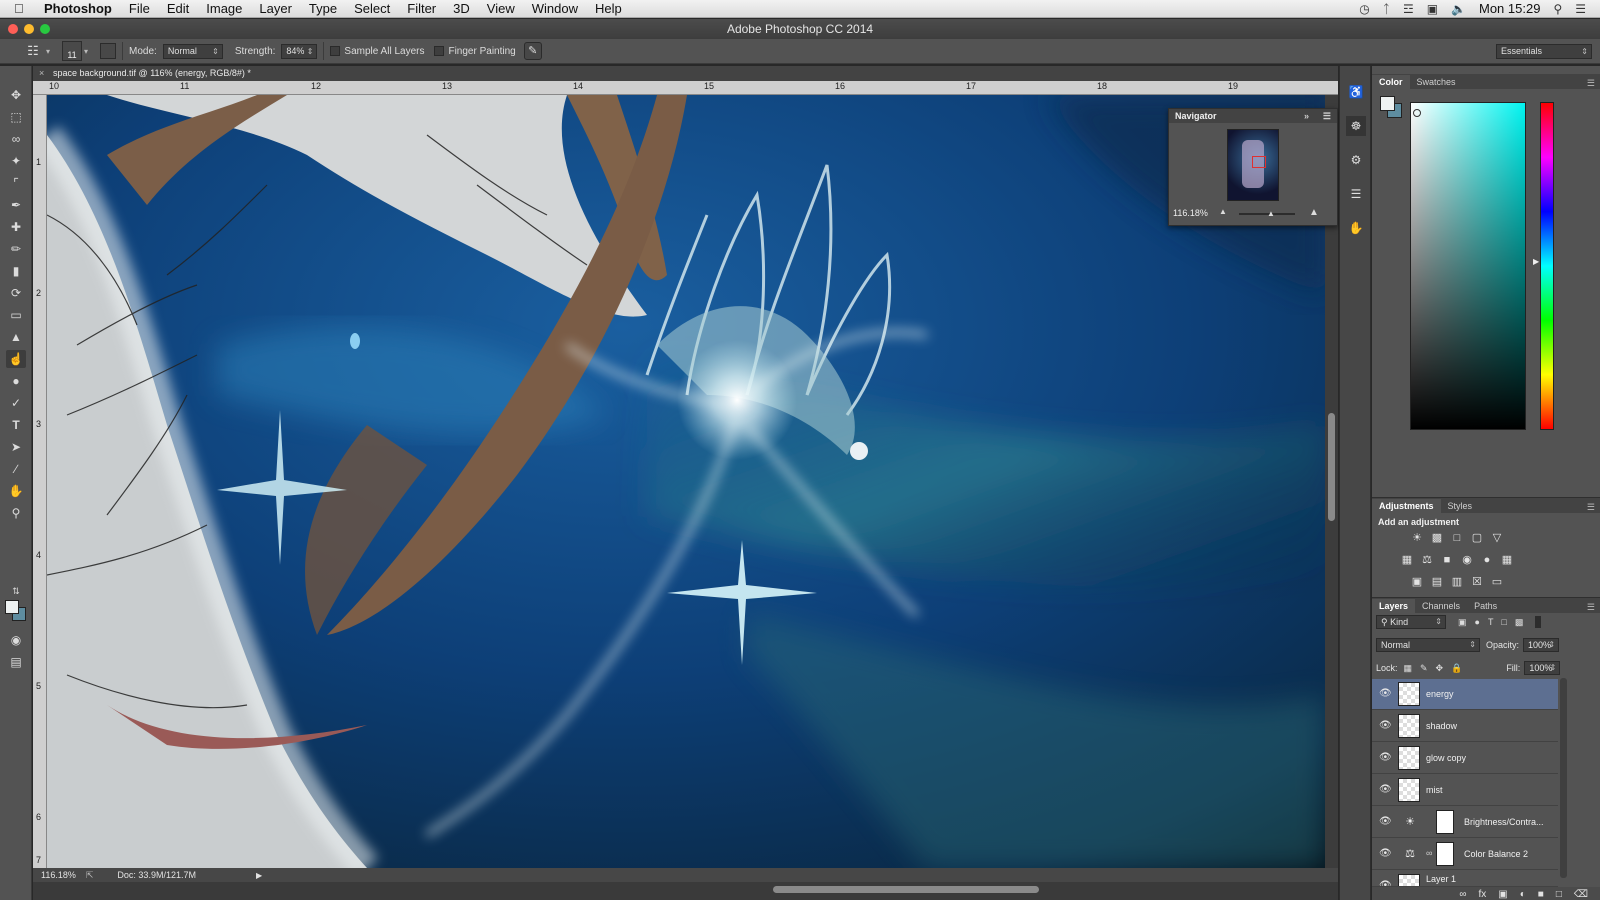 Image resolution: width=1600 pixels, height=900 pixels. I want to click on menu-app-photoshop: Photoshop, so click(78, 8).